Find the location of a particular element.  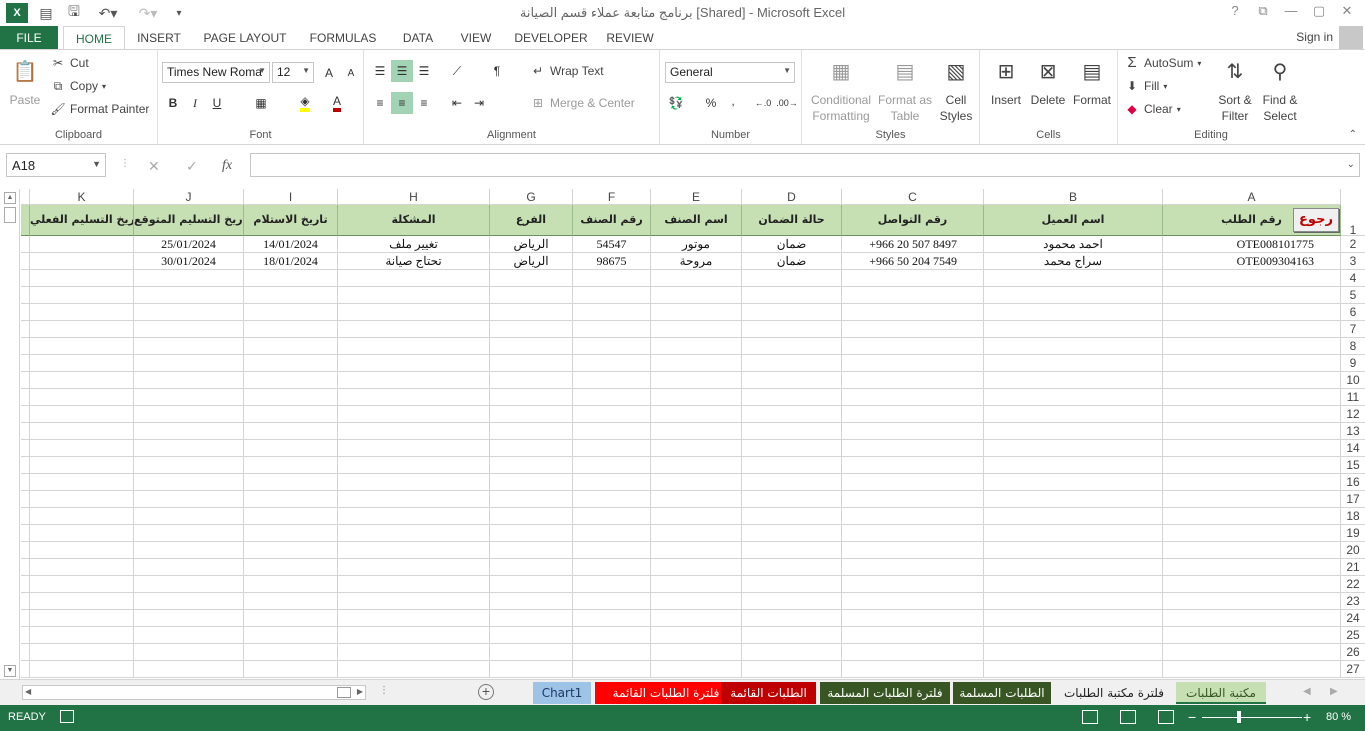

row-header: 5 is located at coordinates (1353, 295).